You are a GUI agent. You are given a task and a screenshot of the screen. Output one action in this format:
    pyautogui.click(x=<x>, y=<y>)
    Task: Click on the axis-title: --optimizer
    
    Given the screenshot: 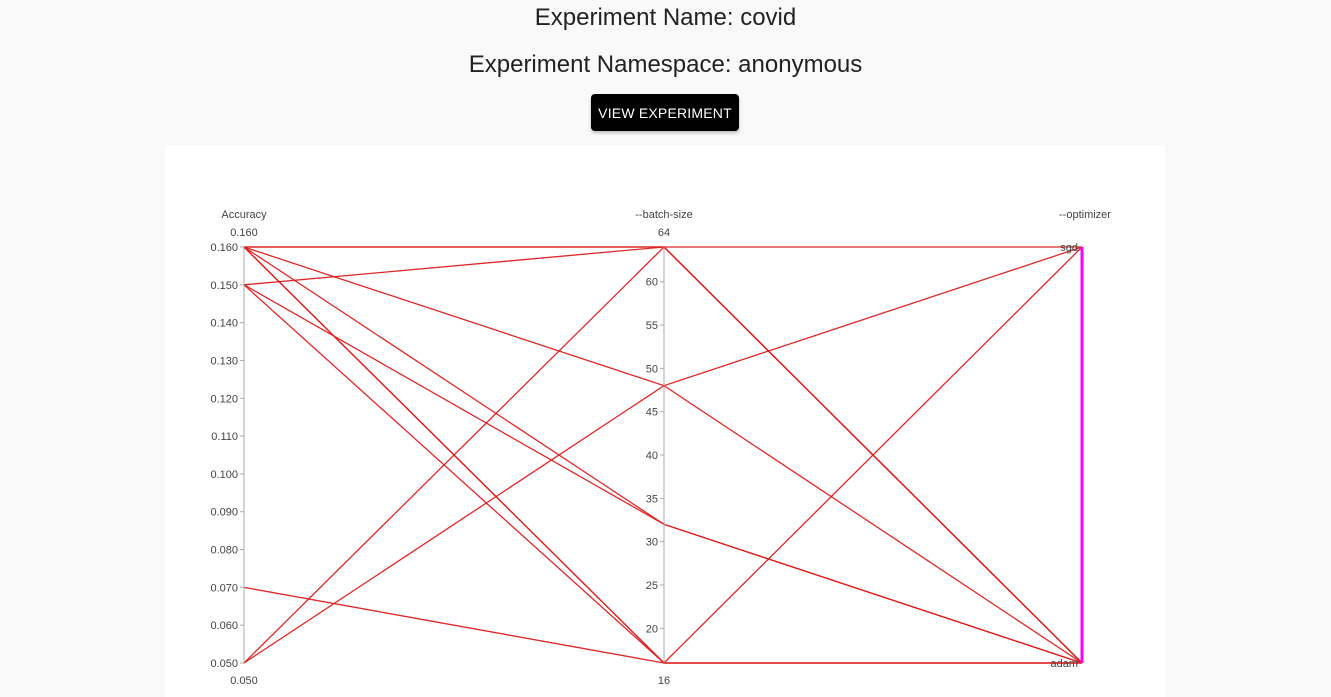 What is the action you would take?
    pyautogui.click(x=1085, y=215)
    